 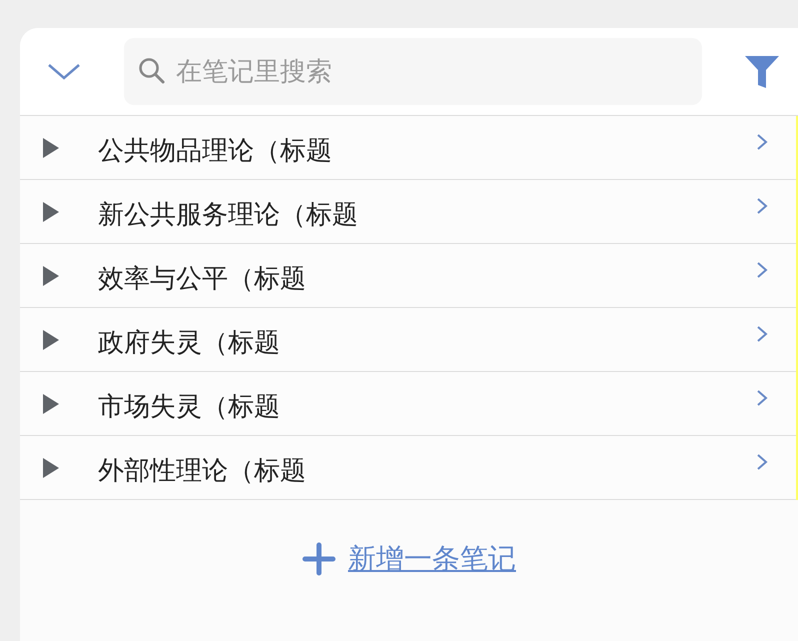 What do you see at coordinates (189, 342) in the screenshot?
I see `note-title: 政府失灵（标题` at bounding box center [189, 342].